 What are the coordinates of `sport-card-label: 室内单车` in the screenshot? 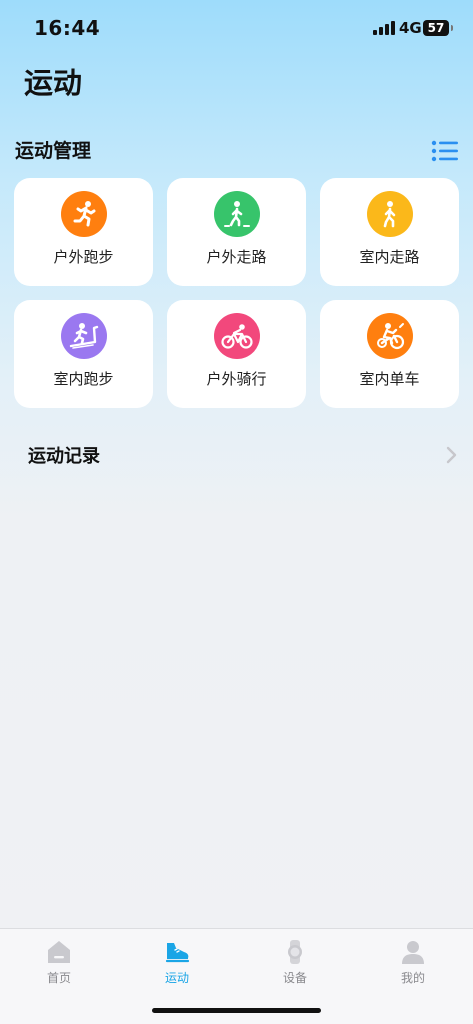 It's located at (389, 379).